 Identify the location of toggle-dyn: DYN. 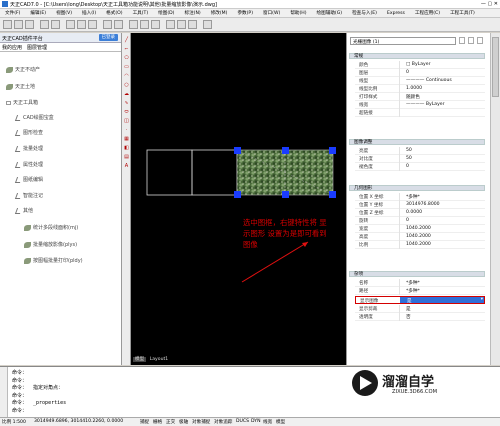
(256, 421).